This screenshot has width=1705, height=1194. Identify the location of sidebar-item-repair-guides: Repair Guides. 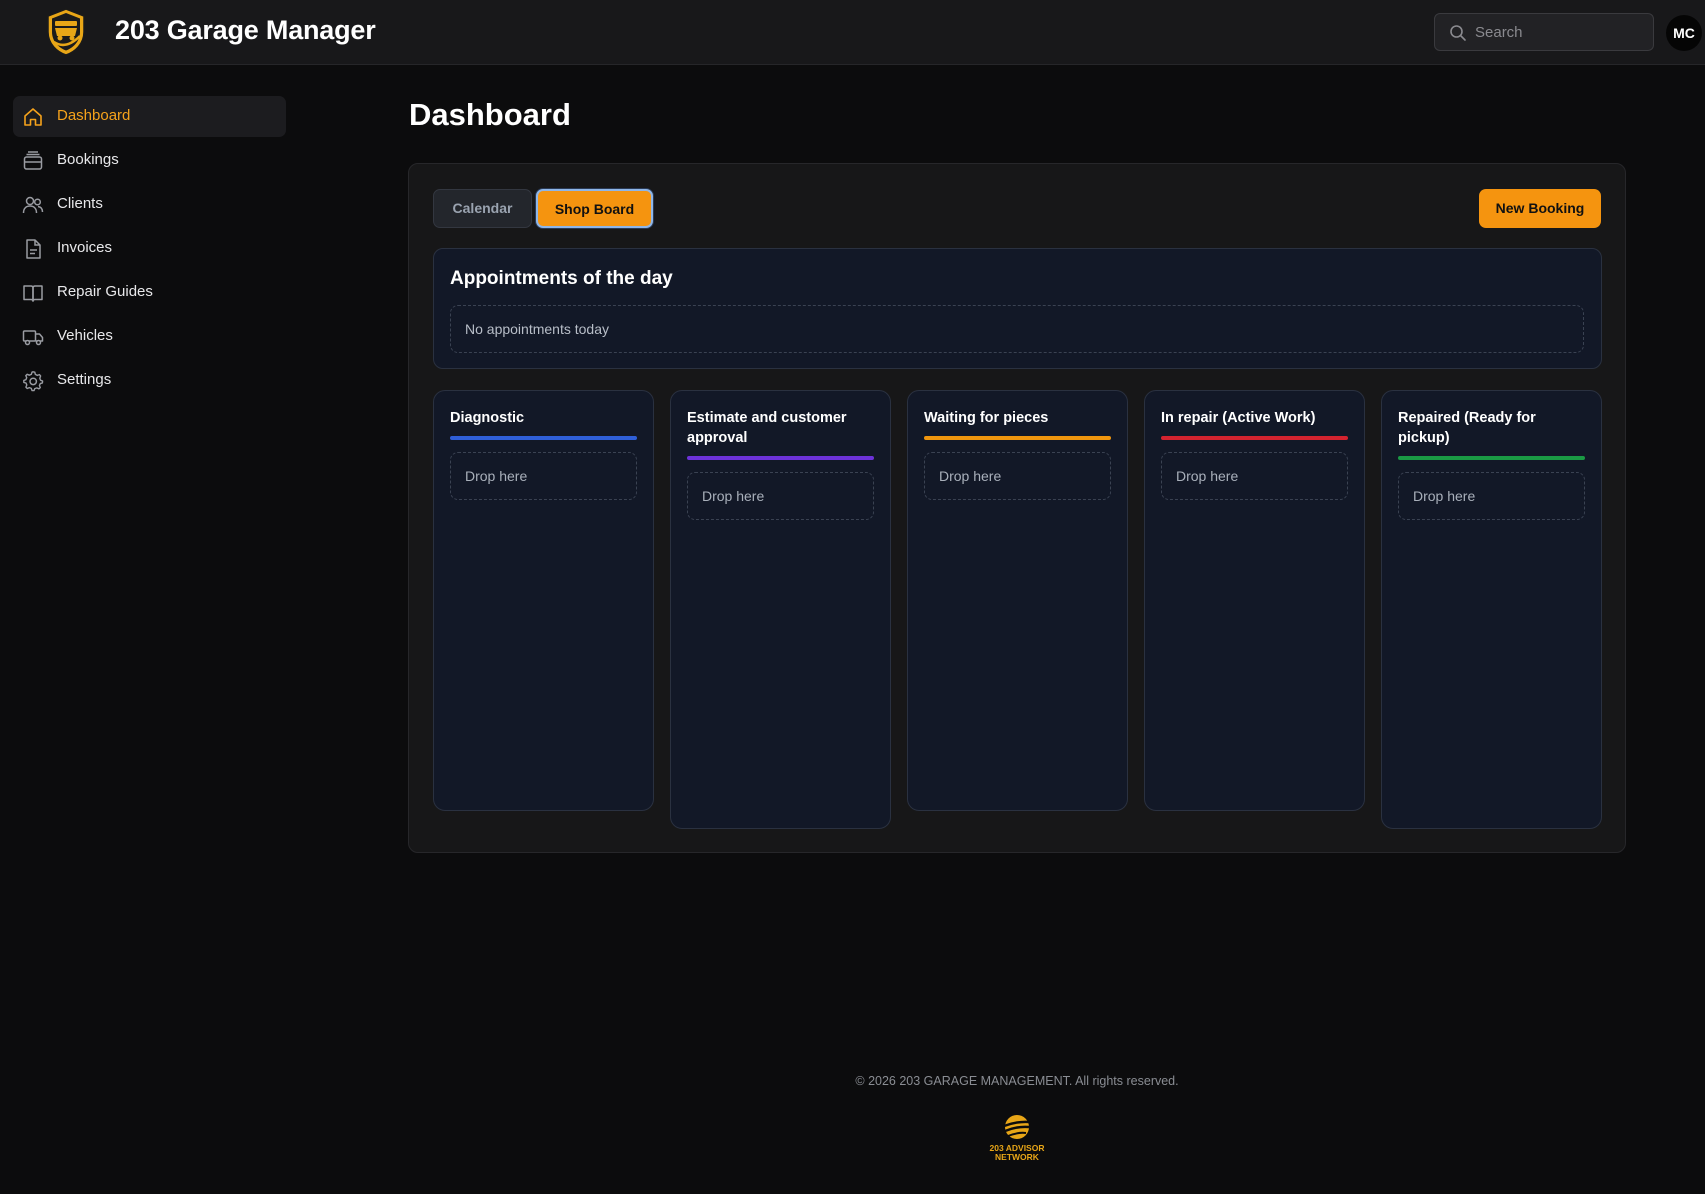
(149, 292).